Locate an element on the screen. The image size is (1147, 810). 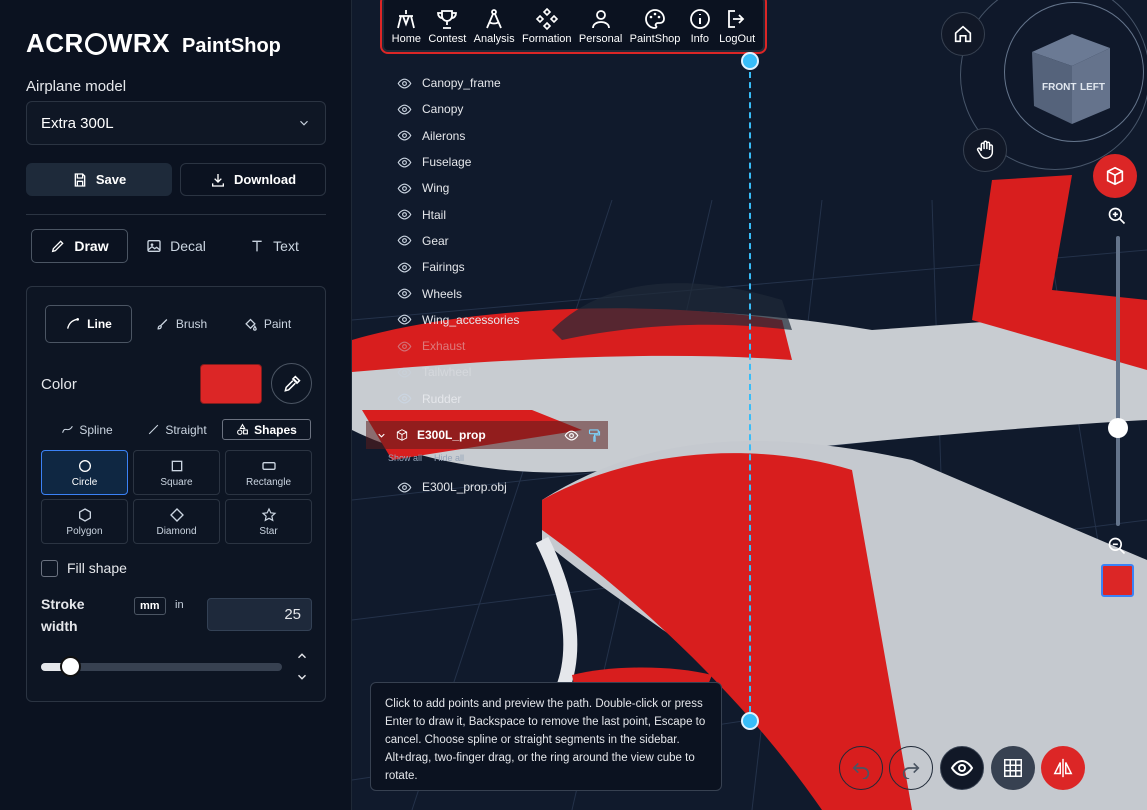
nav-paintshop: PaintShop is located at coordinates (655, 26).